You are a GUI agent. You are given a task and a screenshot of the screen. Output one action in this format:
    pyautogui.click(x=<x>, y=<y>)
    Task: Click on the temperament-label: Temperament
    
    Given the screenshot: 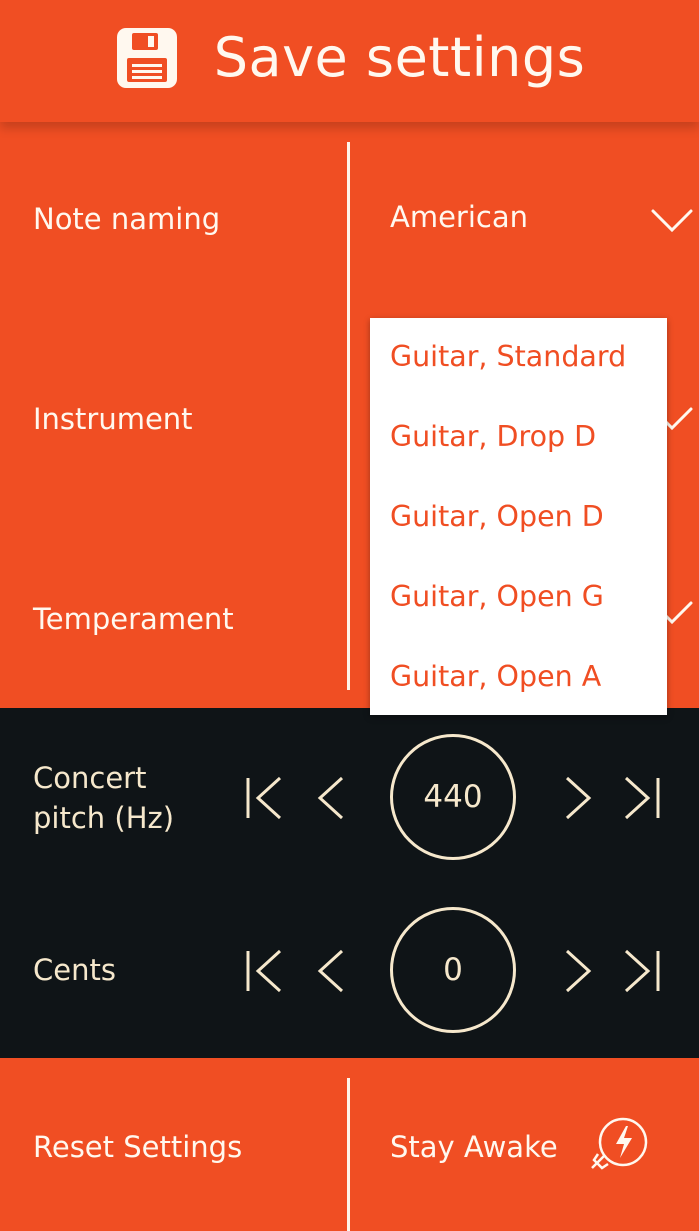 What is the action you would take?
    pyautogui.click(x=133, y=619)
    